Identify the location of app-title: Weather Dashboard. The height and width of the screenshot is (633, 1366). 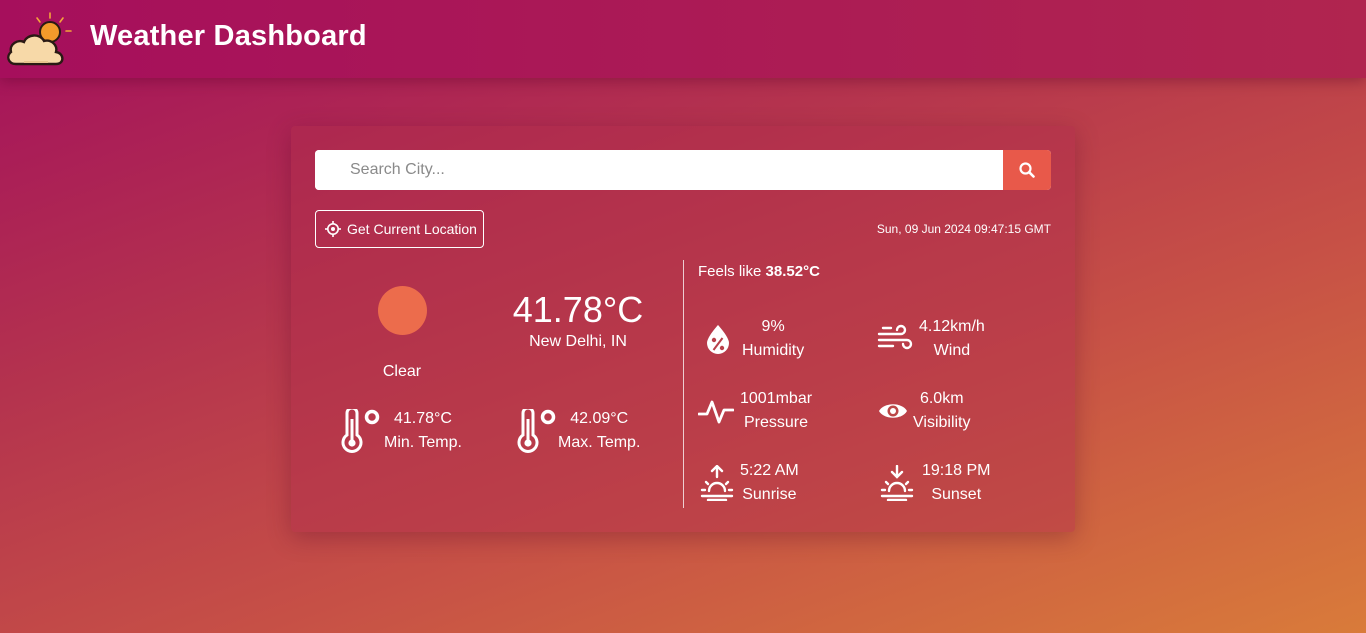
(228, 36).